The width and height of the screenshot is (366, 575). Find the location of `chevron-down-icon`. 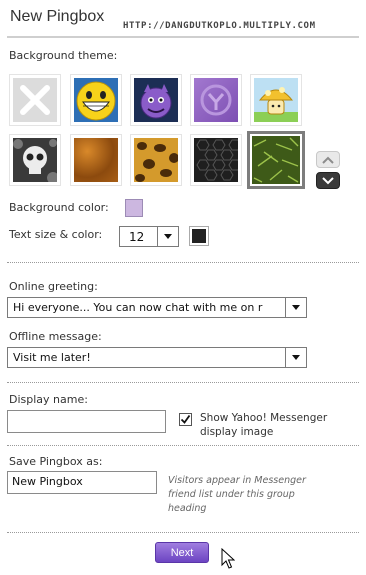

chevron-down-icon is located at coordinates (328, 180).